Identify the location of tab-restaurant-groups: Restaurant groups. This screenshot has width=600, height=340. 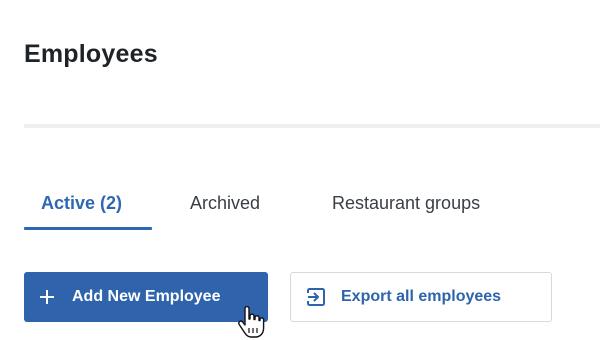
(406, 208).